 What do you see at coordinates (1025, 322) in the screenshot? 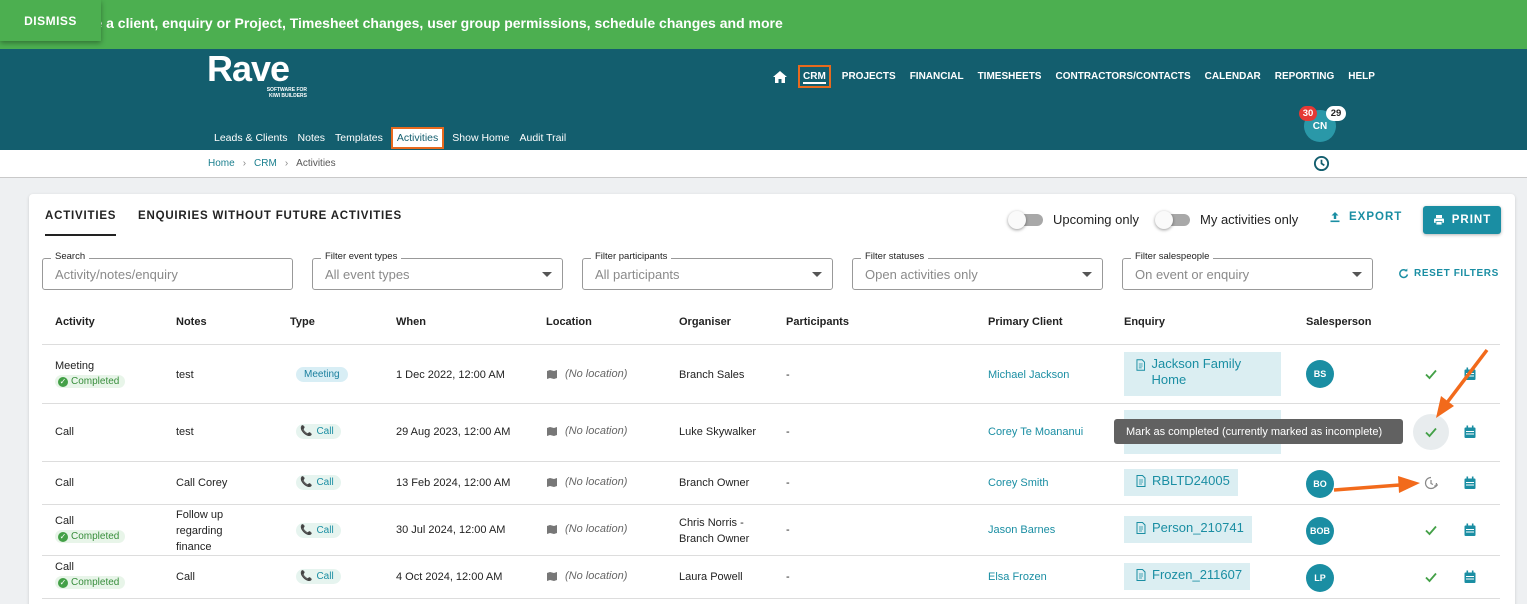
I see `column-header-primary-client: Primary Client` at bounding box center [1025, 322].